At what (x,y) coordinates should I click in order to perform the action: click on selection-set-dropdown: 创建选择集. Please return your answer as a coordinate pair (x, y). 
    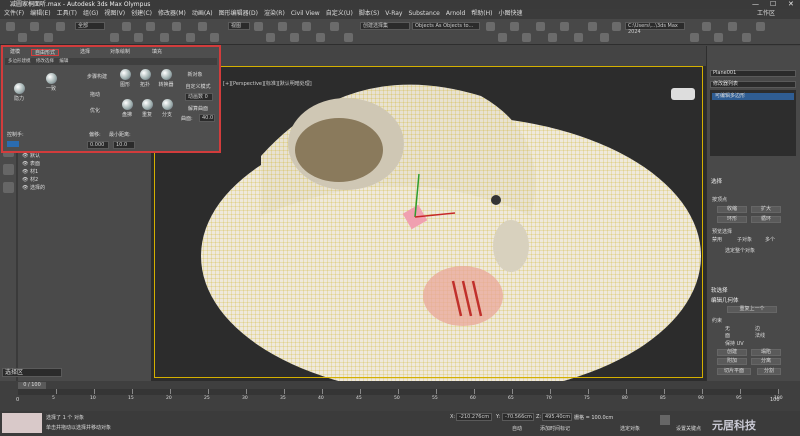
    Looking at the image, I should click on (385, 26).